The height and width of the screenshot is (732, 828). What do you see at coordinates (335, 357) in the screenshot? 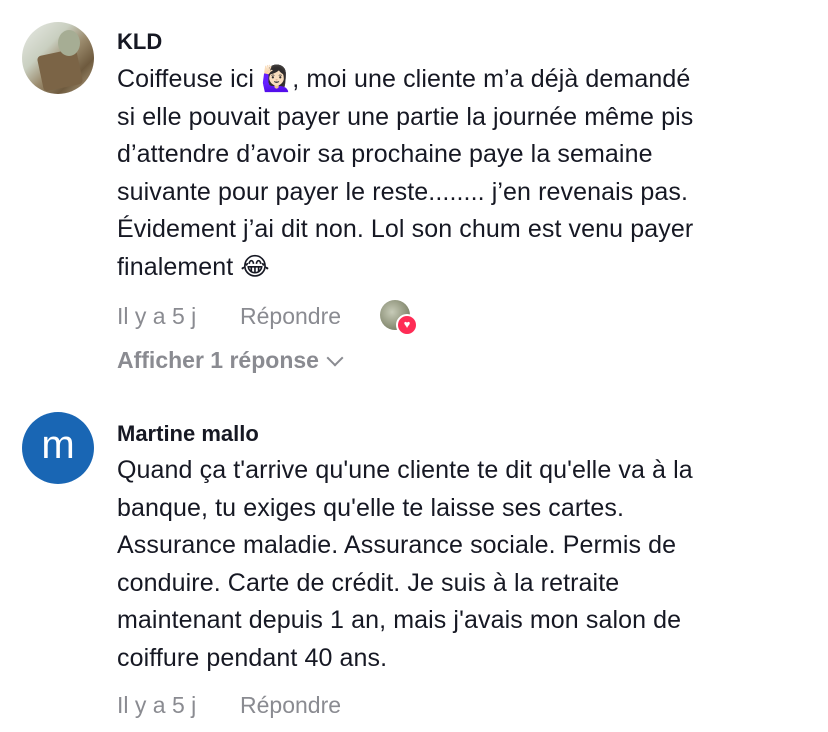
I see `chevron-down-icon` at bounding box center [335, 357].